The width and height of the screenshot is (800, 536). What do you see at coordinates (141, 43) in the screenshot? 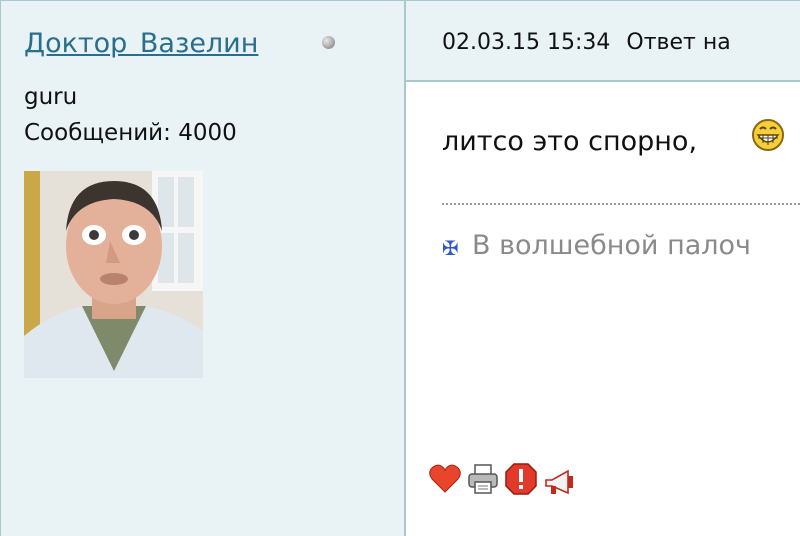
I see `author-name-link: Доктор Вазелин` at bounding box center [141, 43].